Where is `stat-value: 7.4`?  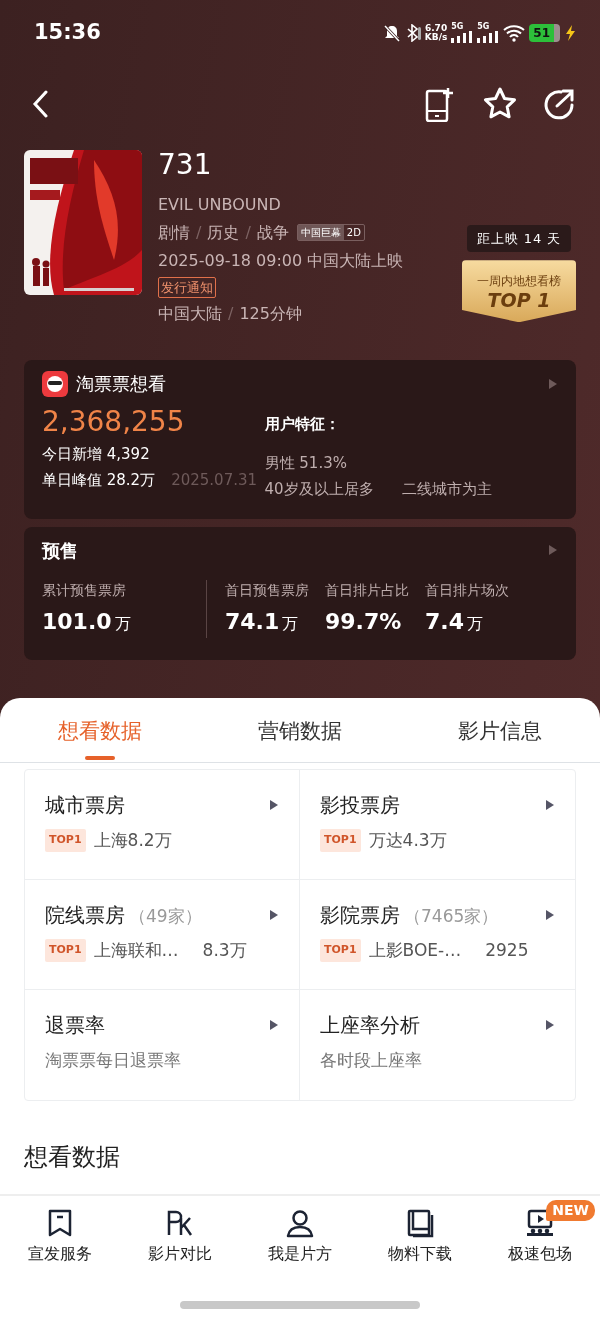
stat-value: 7.4 is located at coordinates (444, 621).